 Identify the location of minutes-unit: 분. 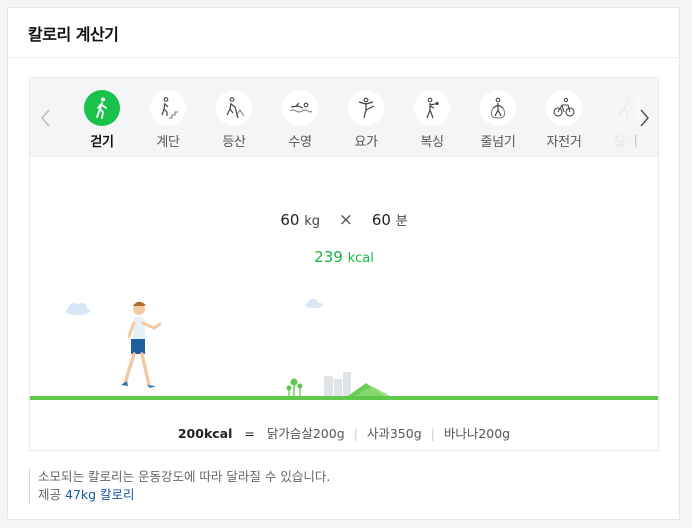
(401, 221).